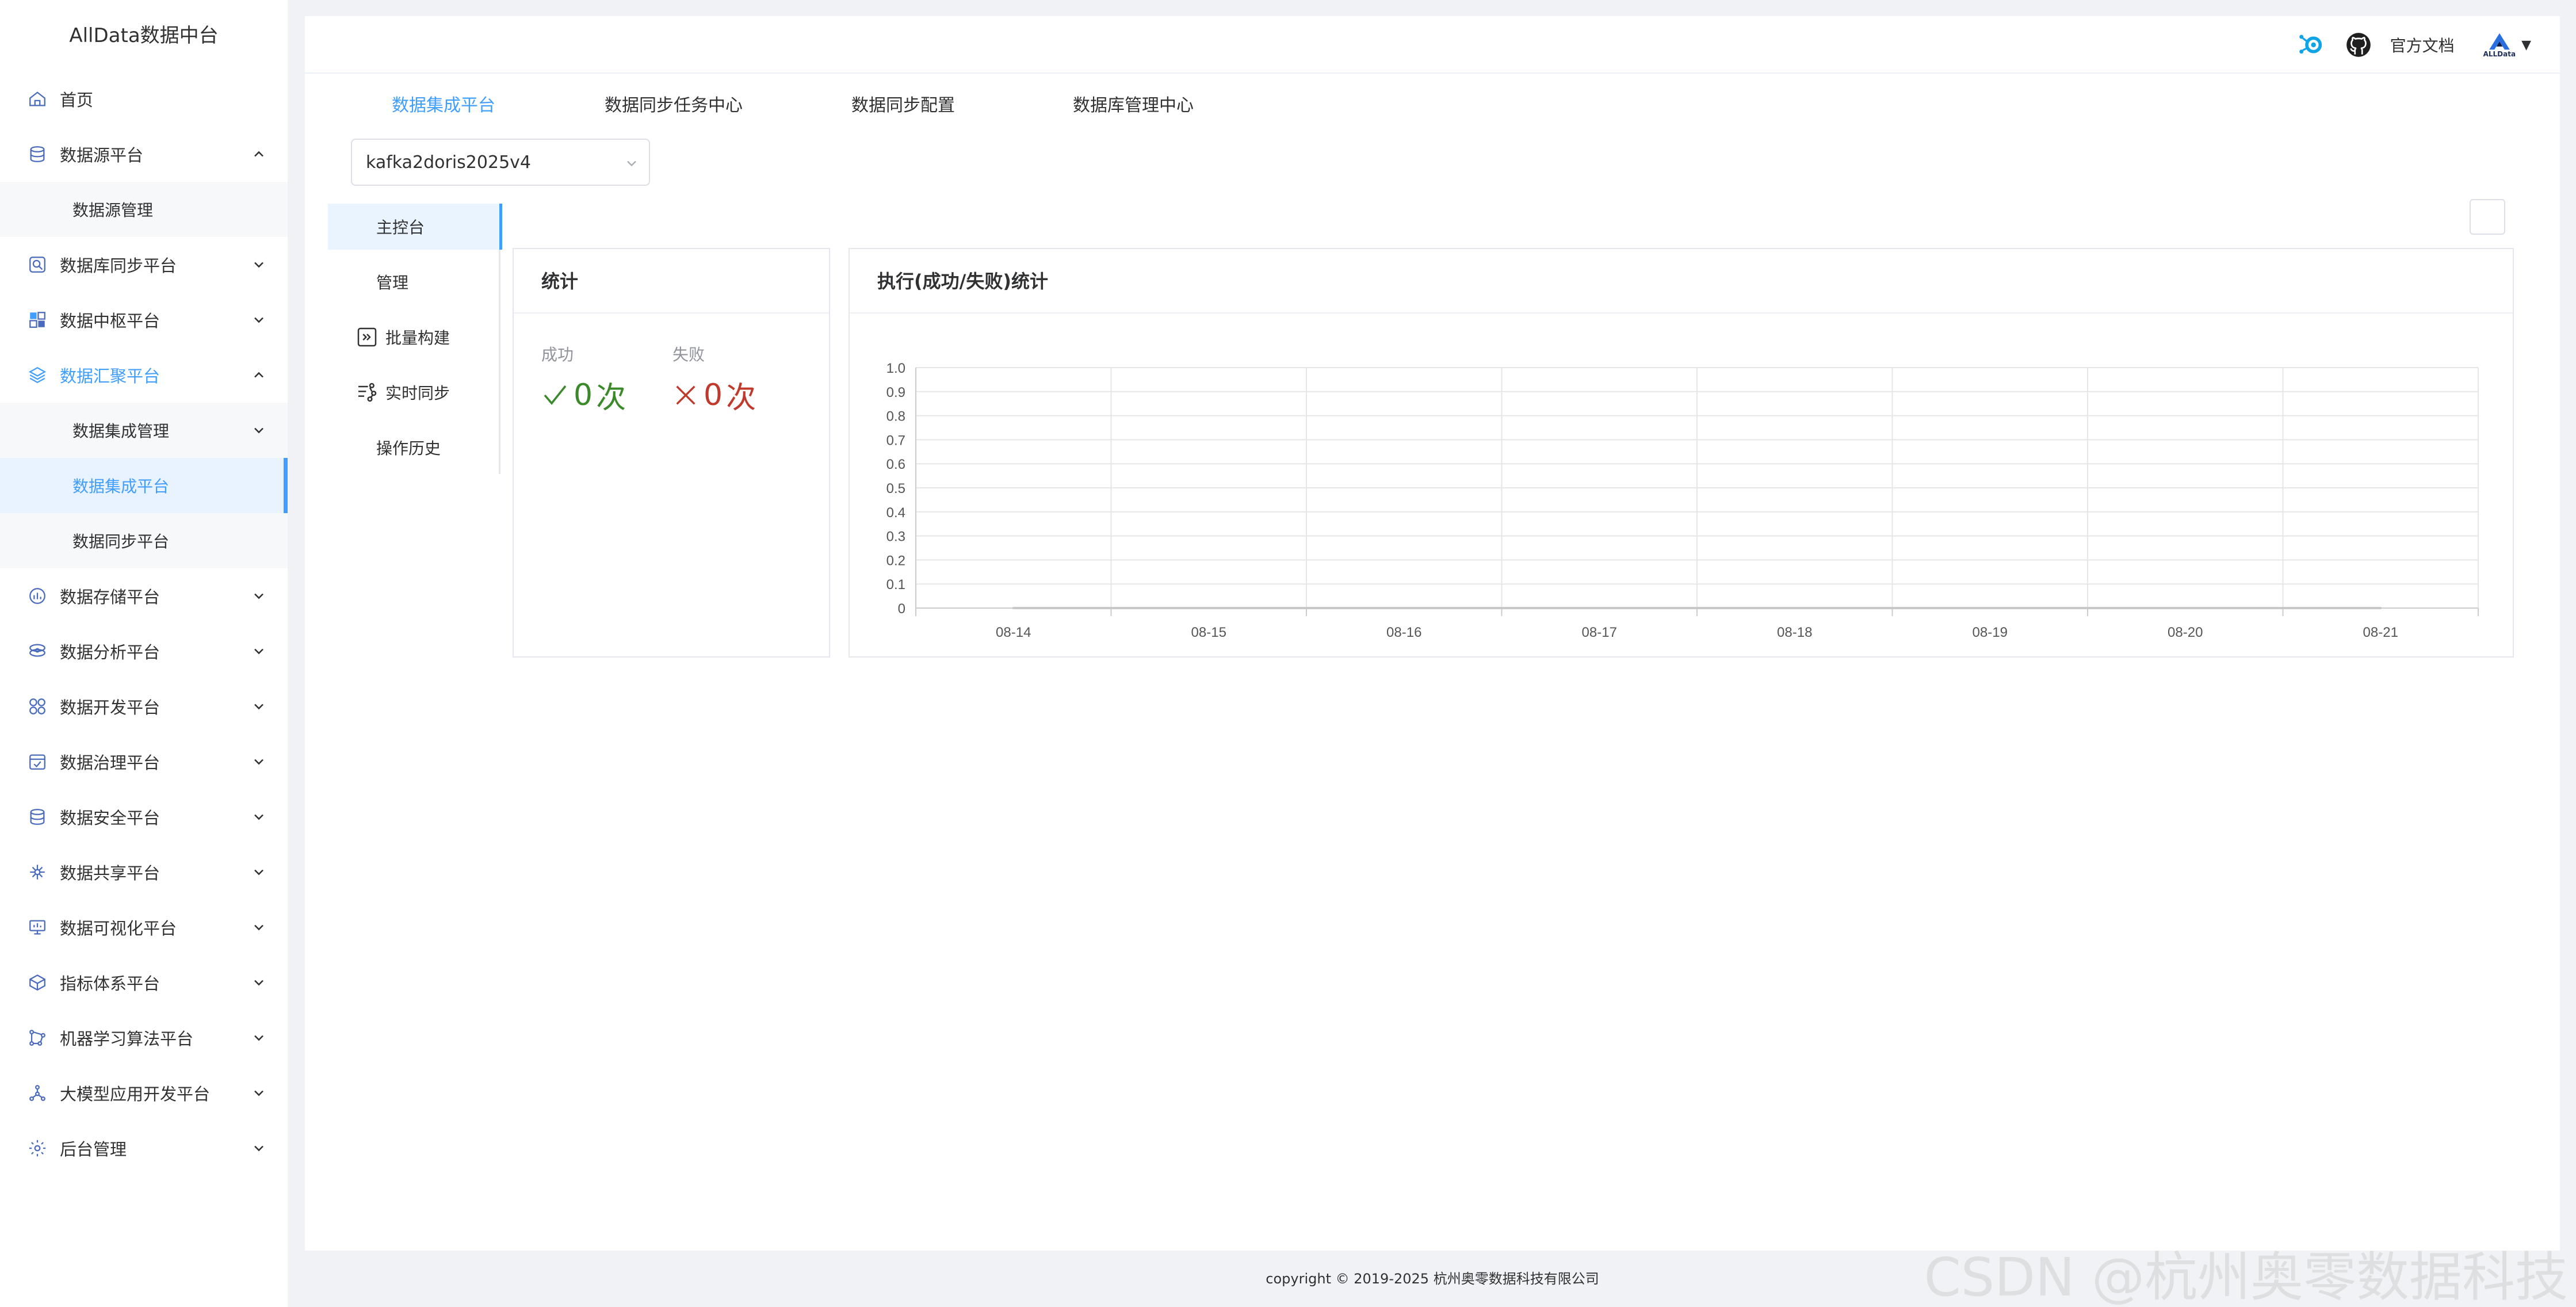  I want to click on tab-manage: 管理, so click(414, 282).